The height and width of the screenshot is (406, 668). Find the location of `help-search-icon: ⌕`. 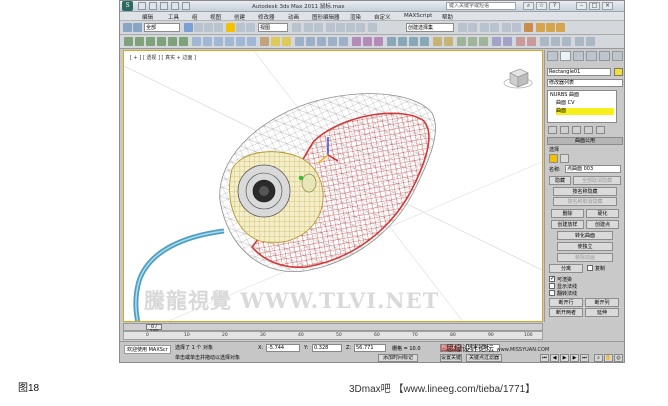

help-search-icon: ⌕ is located at coordinates (528, 6).